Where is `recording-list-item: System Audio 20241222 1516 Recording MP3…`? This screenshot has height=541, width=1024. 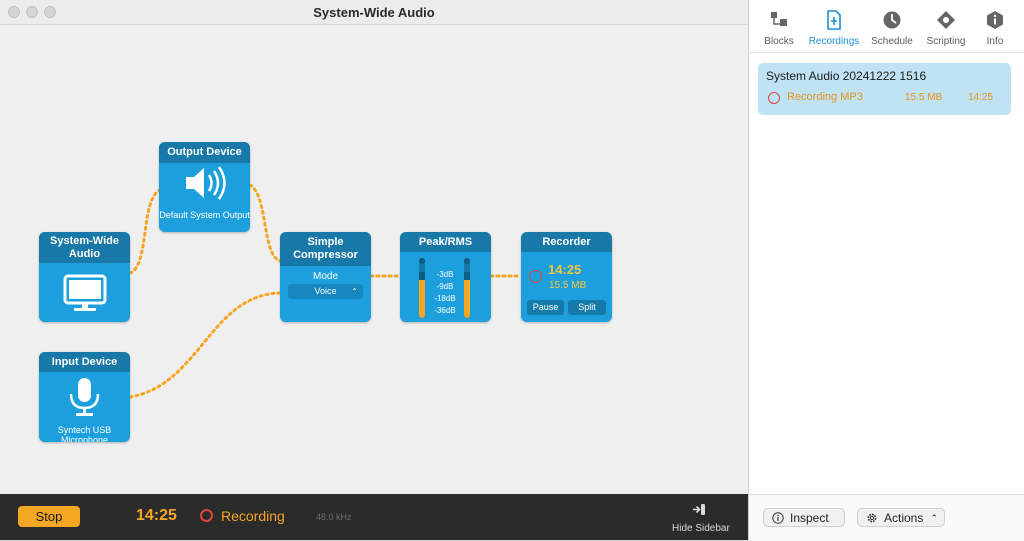 recording-list-item: System Audio 20241222 1516 Recording MP3… is located at coordinates (884, 89).